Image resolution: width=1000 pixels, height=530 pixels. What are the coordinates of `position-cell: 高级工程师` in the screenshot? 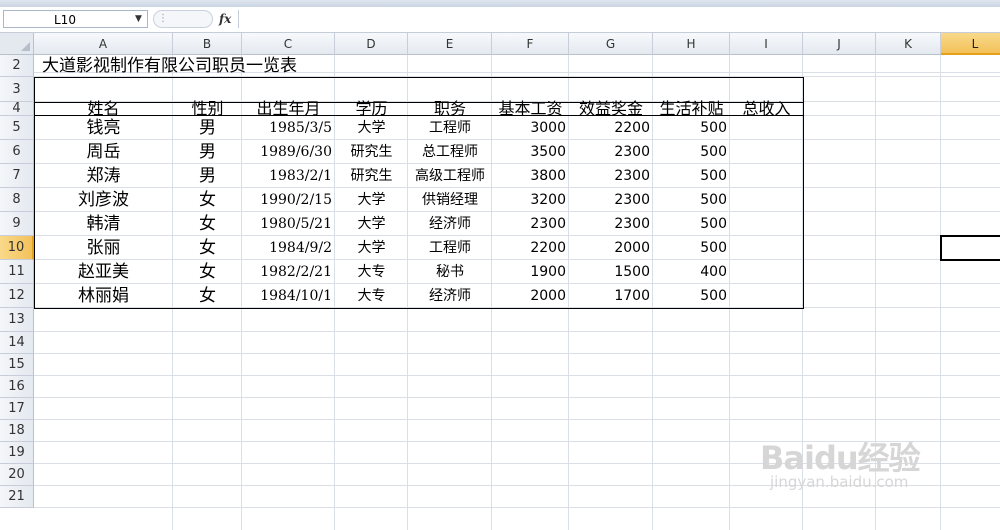 It's located at (450, 176).